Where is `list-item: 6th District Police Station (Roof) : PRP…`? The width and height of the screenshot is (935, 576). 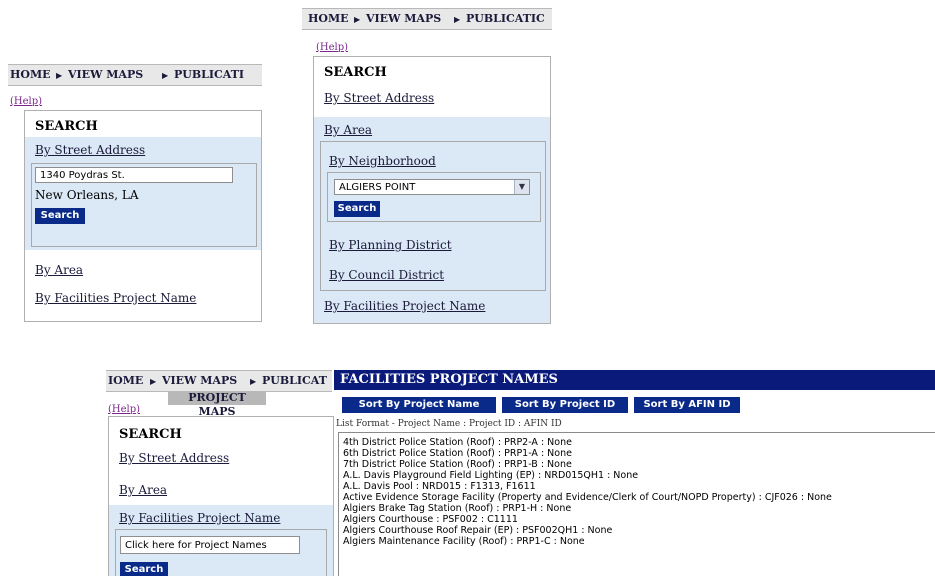
list-item: 6th District Police Station (Roof) : PRP… is located at coordinates (587, 453).